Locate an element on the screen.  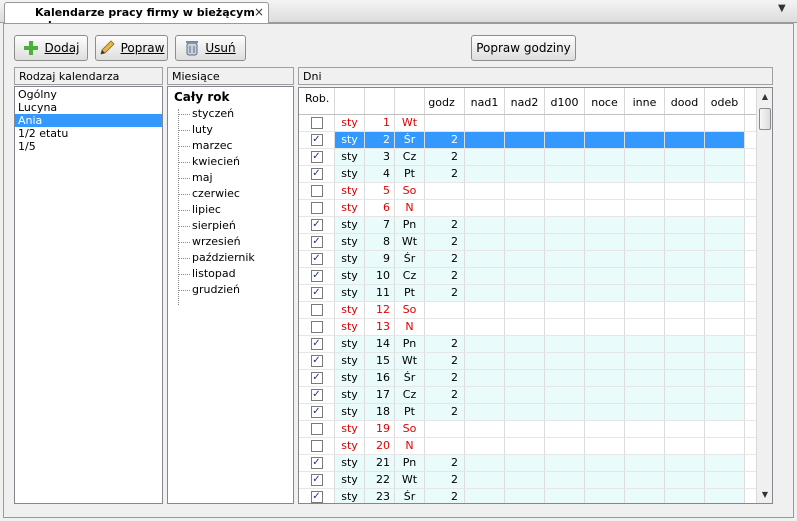
edit-button: Popraw is located at coordinates (131, 48).